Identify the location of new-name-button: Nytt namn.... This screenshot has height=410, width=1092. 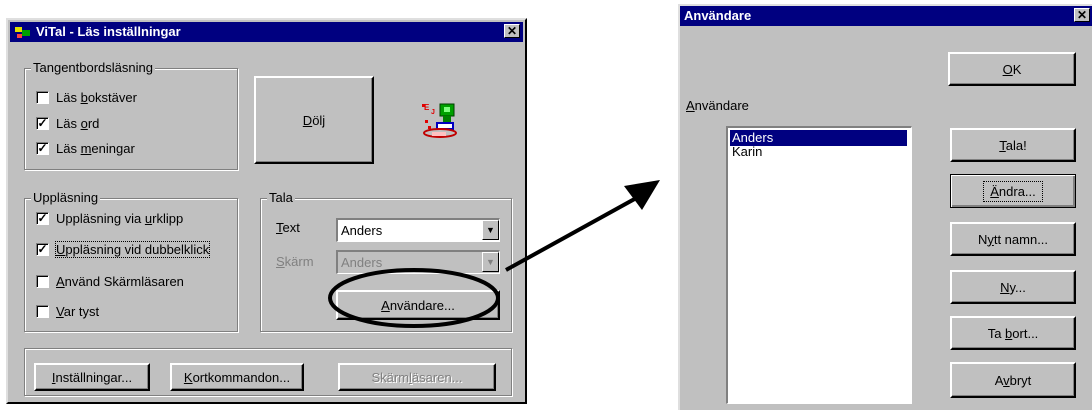
(1013, 239).